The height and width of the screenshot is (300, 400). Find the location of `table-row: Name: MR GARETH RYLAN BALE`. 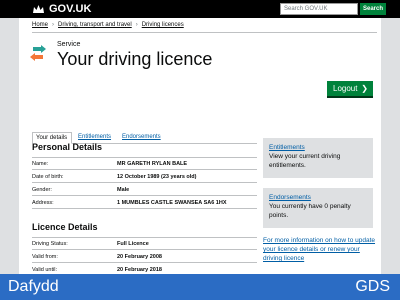

table-row: Name: MR GARETH RYLAN BALE is located at coordinates (144, 164).